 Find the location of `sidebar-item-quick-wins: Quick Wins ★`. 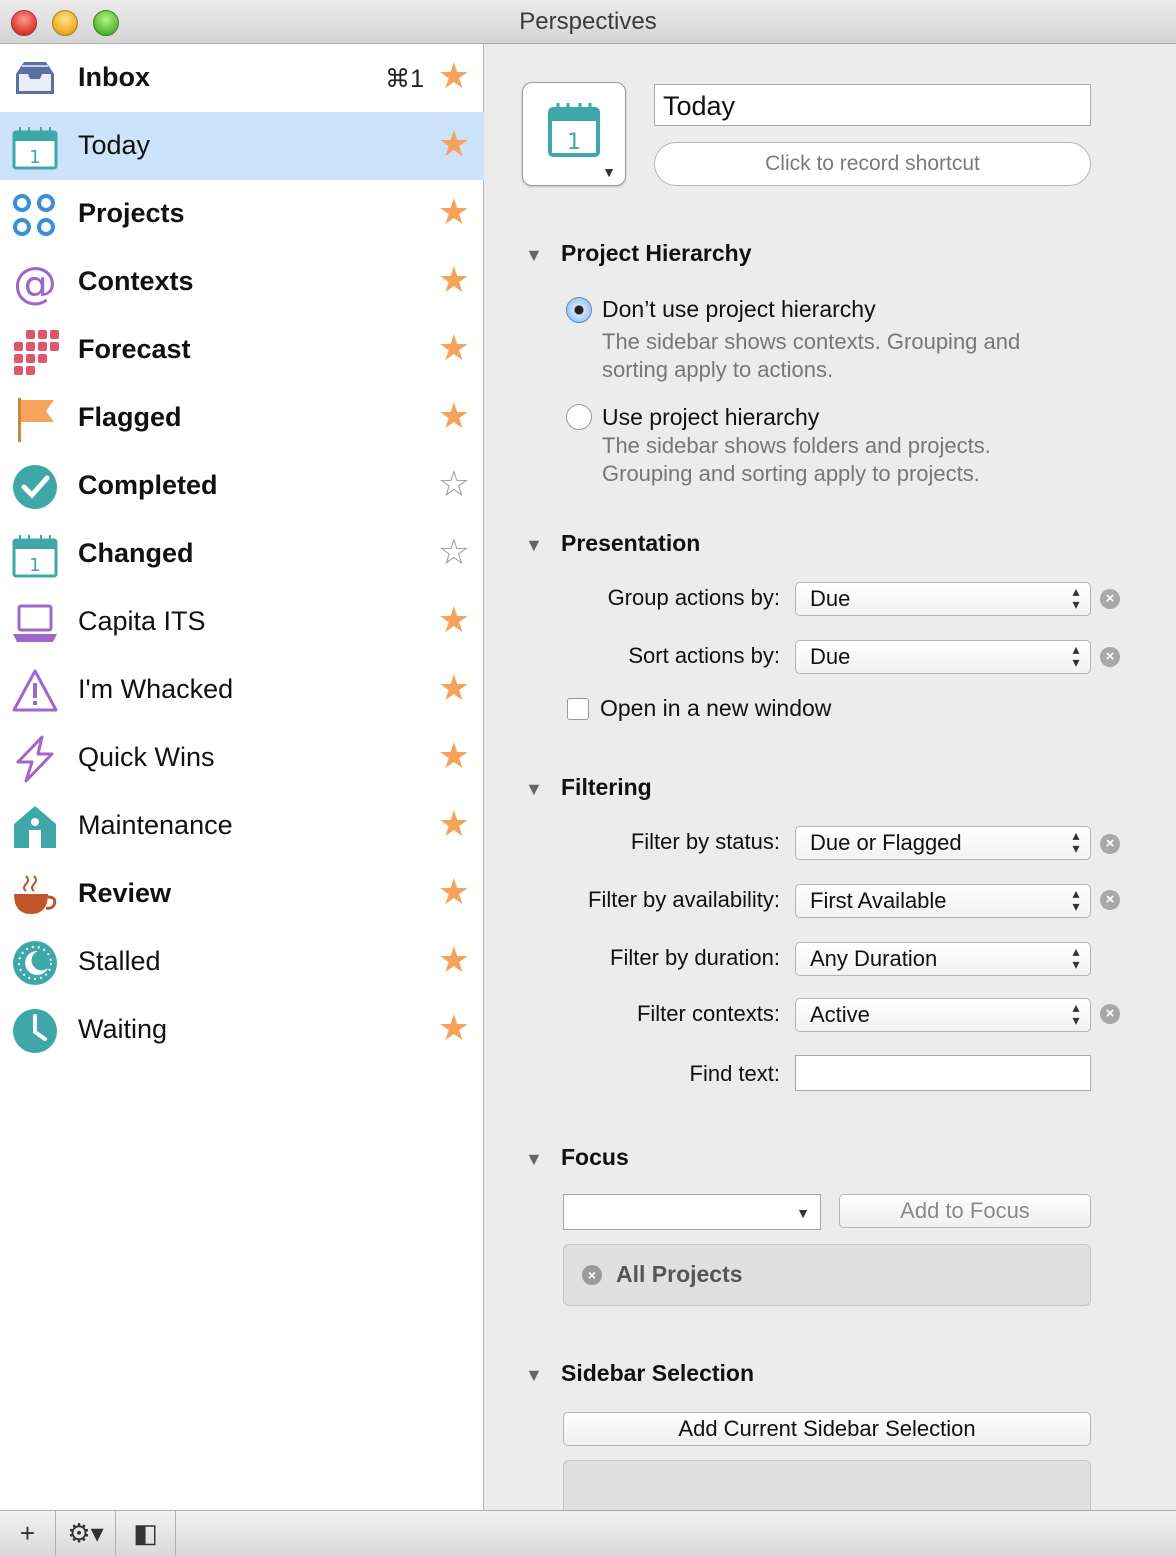

sidebar-item-quick-wins: Quick Wins ★ is located at coordinates (242, 758).